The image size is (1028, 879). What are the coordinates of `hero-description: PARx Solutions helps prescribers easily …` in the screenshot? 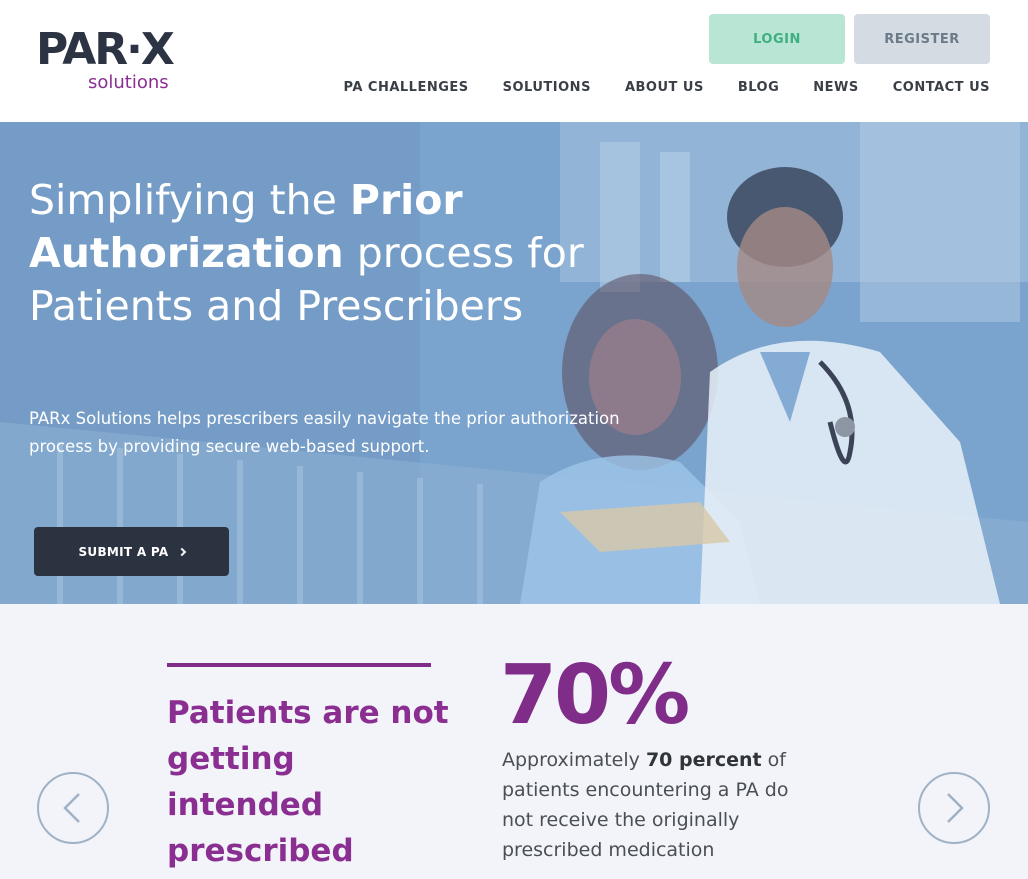 It's located at (324, 432).